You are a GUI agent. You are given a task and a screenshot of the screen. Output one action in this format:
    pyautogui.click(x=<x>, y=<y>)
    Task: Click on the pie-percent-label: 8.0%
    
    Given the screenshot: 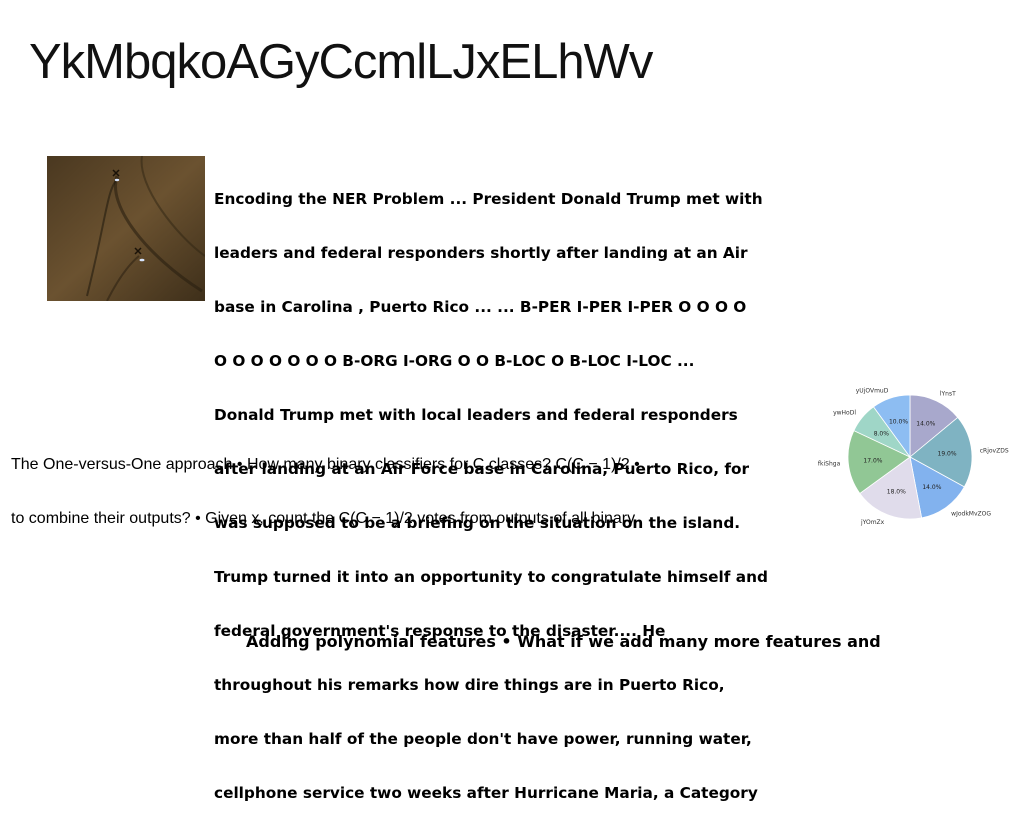 What is the action you would take?
    pyautogui.click(x=882, y=433)
    